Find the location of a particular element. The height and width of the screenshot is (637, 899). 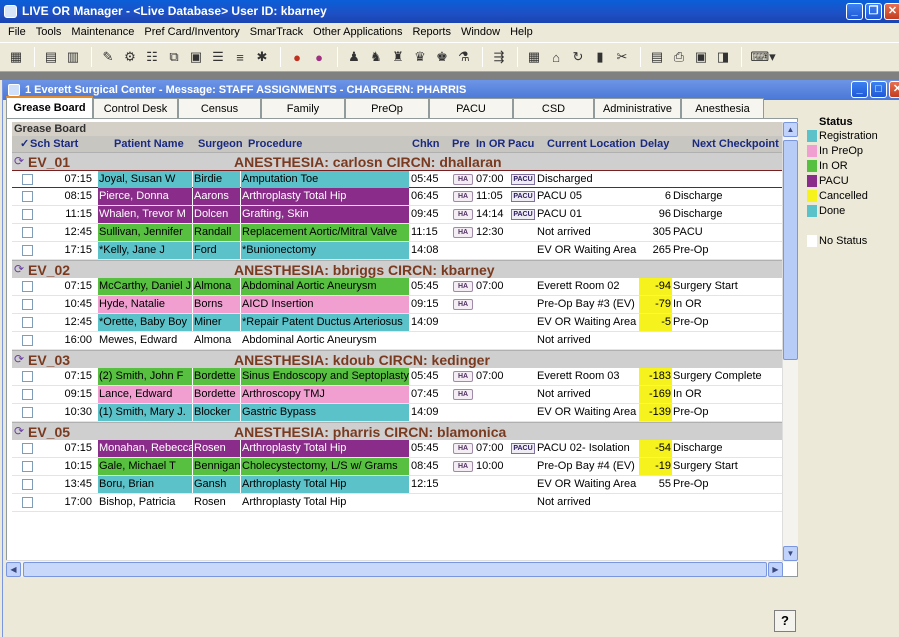

menu-item-pref-card-inventory: Pref Card/Inventory is located at coordinates (191, 32).